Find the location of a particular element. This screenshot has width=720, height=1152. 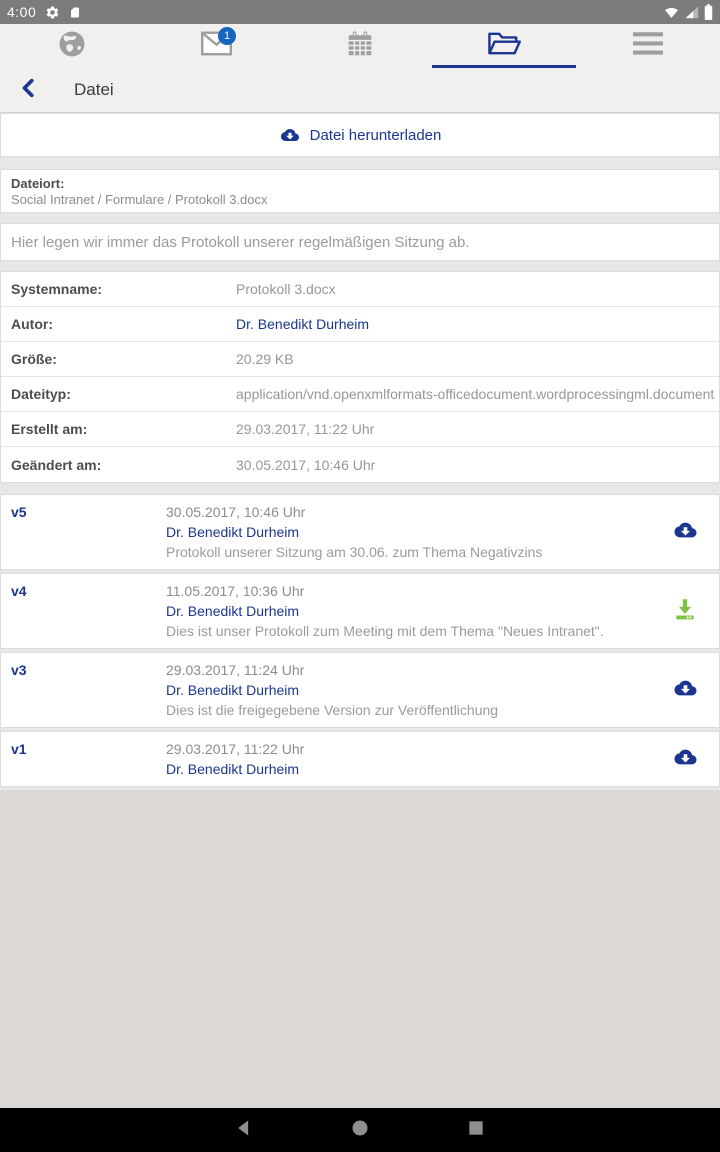

version-id: v1 is located at coordinates (19, 749).